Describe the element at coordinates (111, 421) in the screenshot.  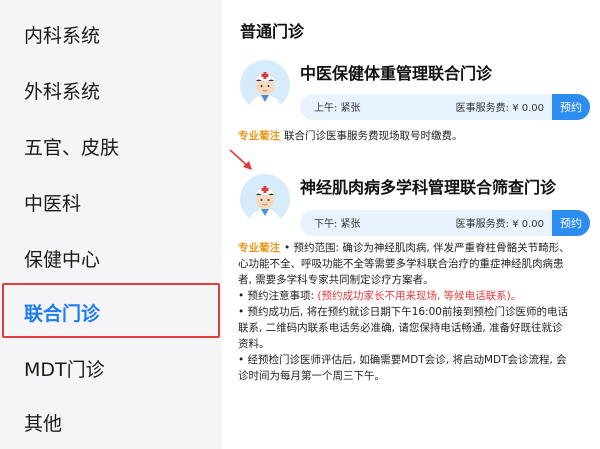
I see `sidebar-item-other: 其他` at that location.